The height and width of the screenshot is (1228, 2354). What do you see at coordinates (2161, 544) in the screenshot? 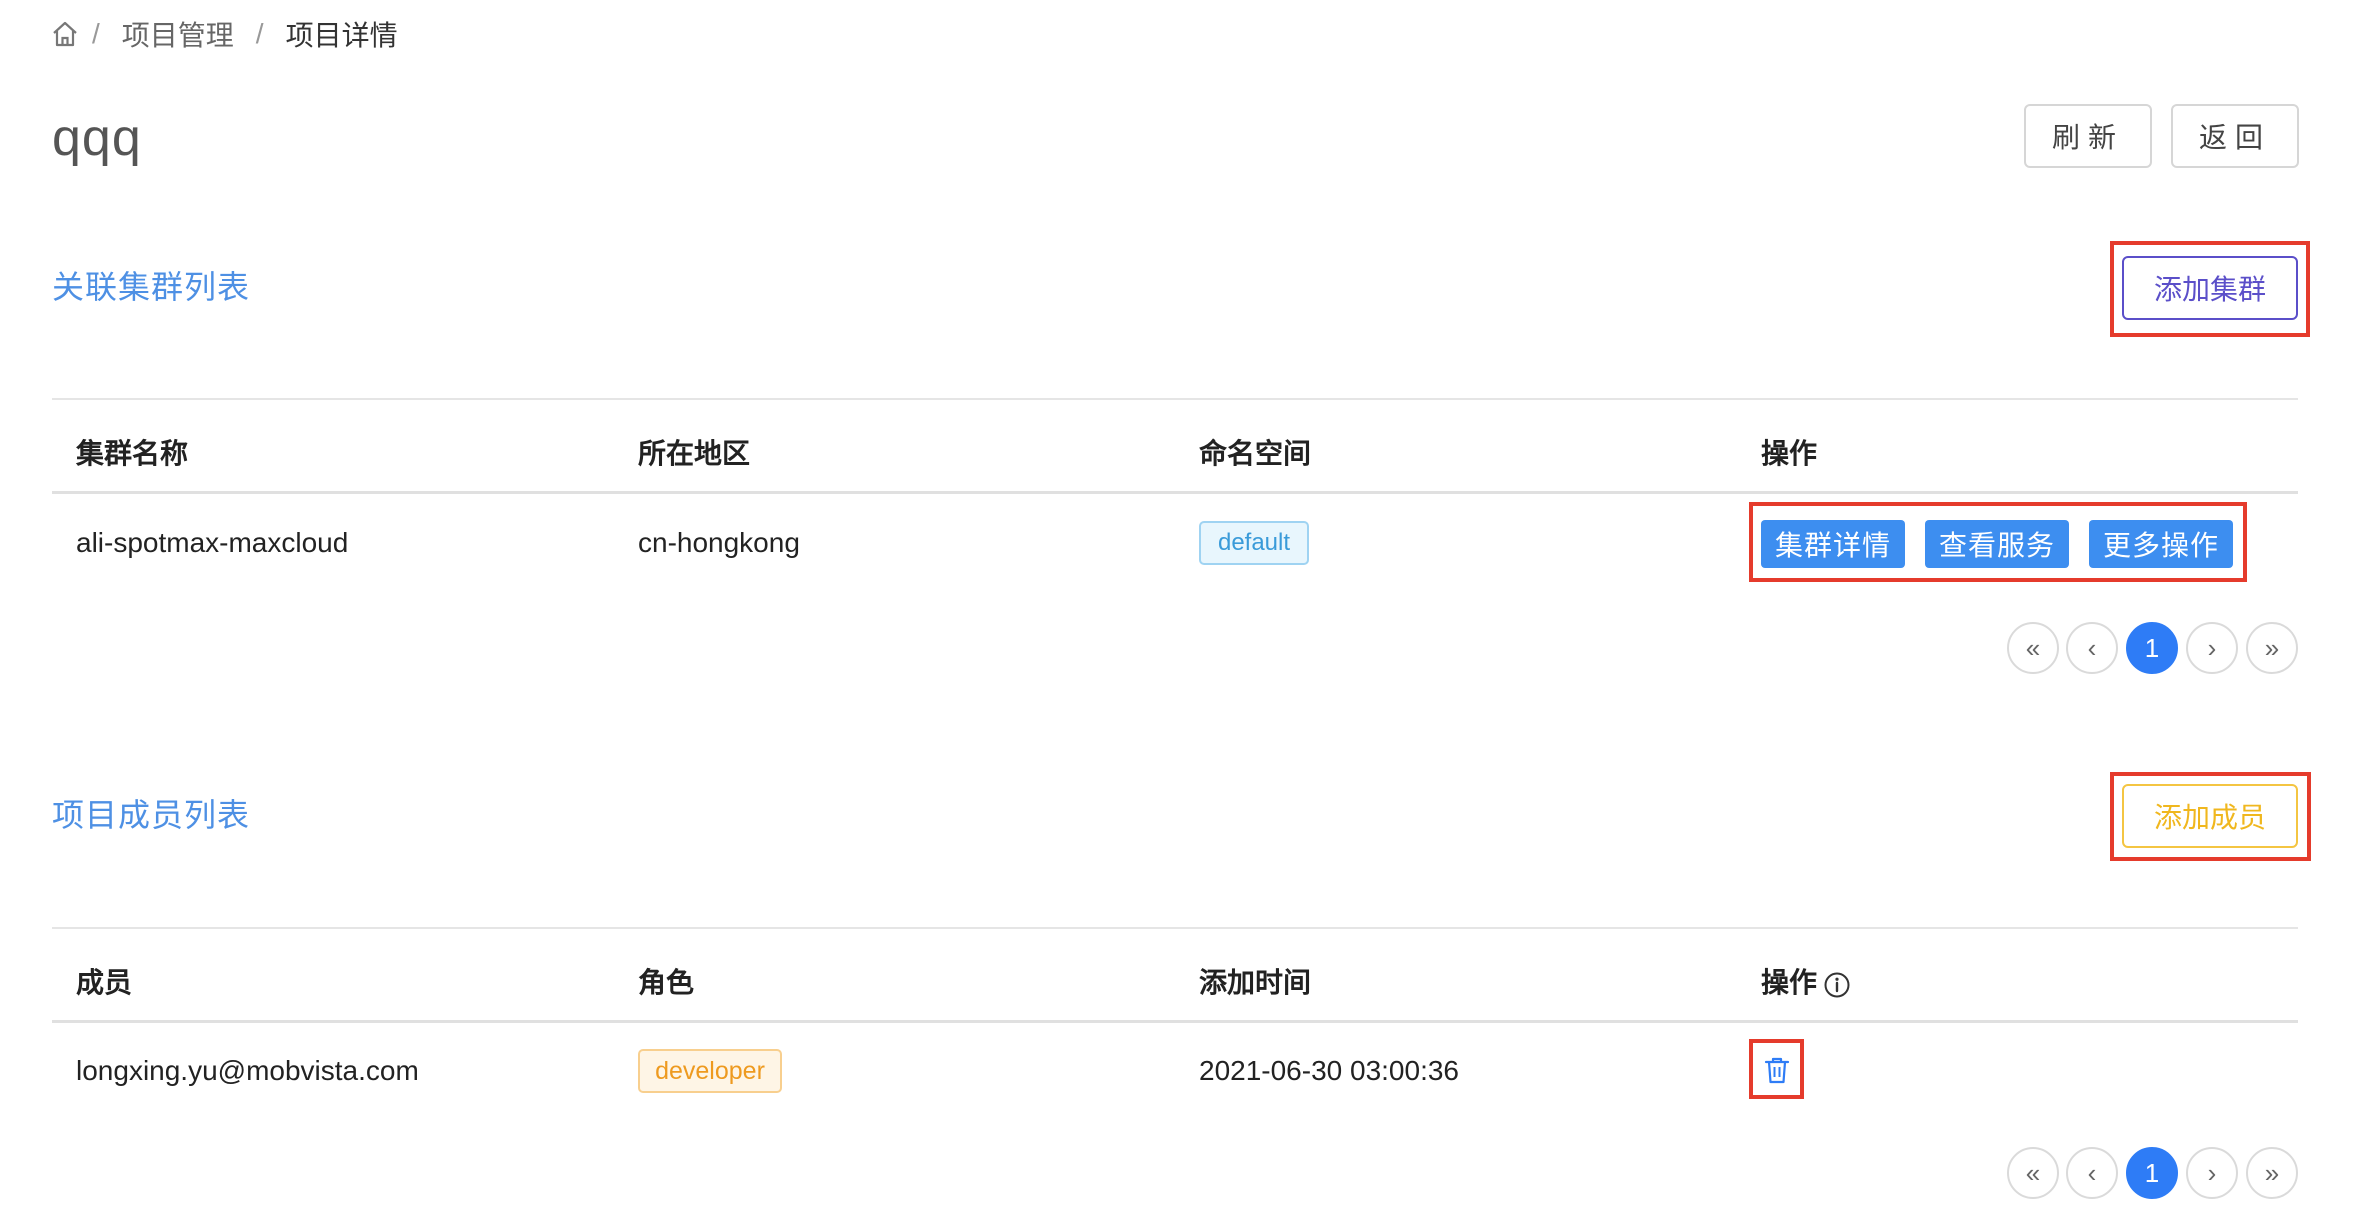
I see `more-actions-button: 更多操作` at bounding box center [2161, 544].